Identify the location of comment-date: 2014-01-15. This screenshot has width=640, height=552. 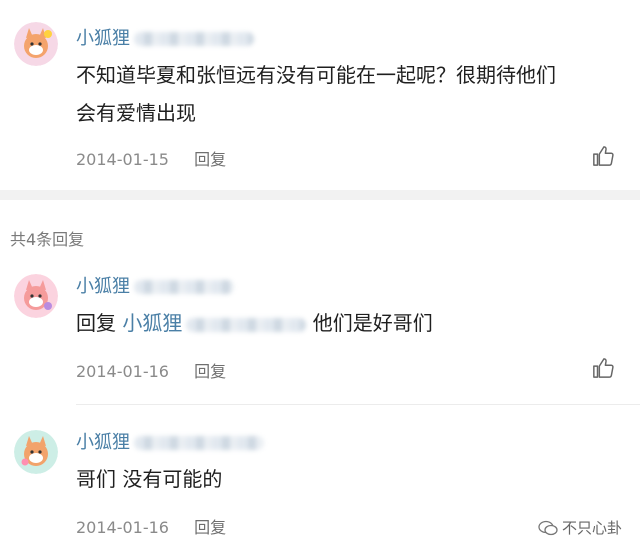
(122, 159).